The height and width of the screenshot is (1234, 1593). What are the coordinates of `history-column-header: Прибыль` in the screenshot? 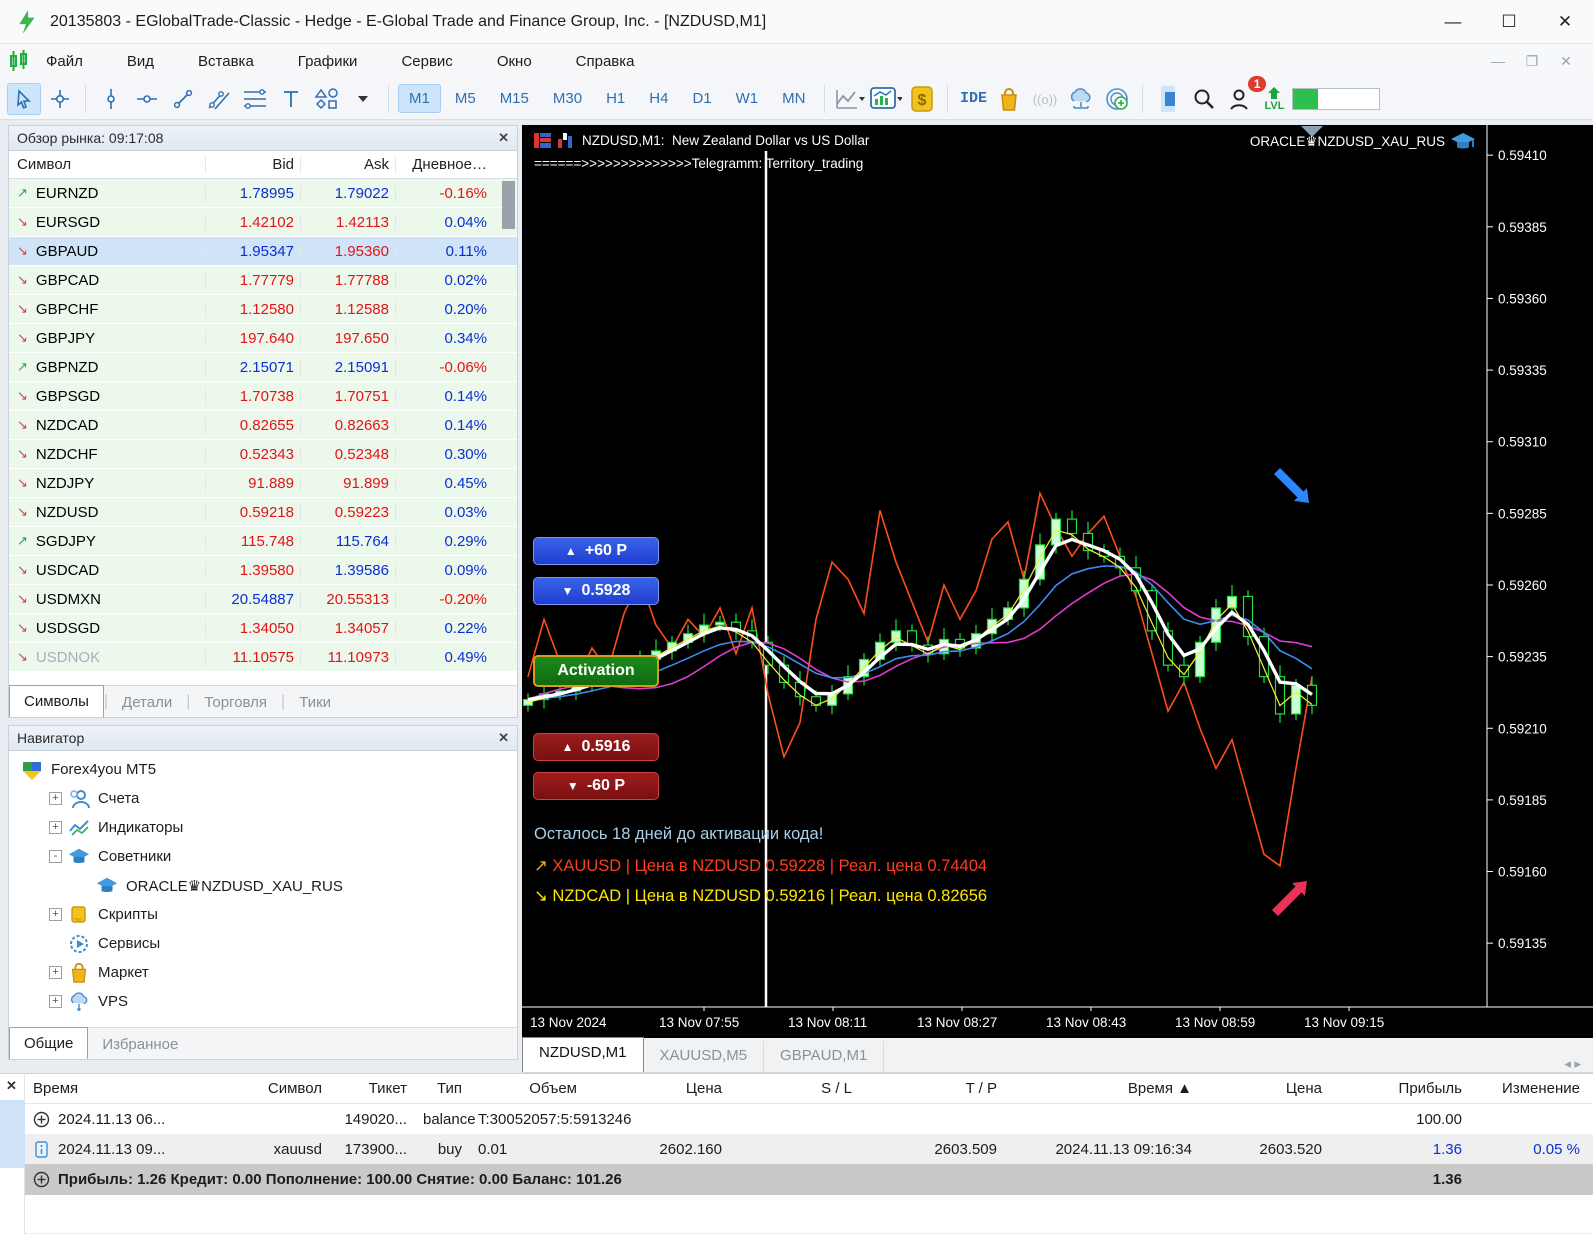 It's located at (1400, 1088).